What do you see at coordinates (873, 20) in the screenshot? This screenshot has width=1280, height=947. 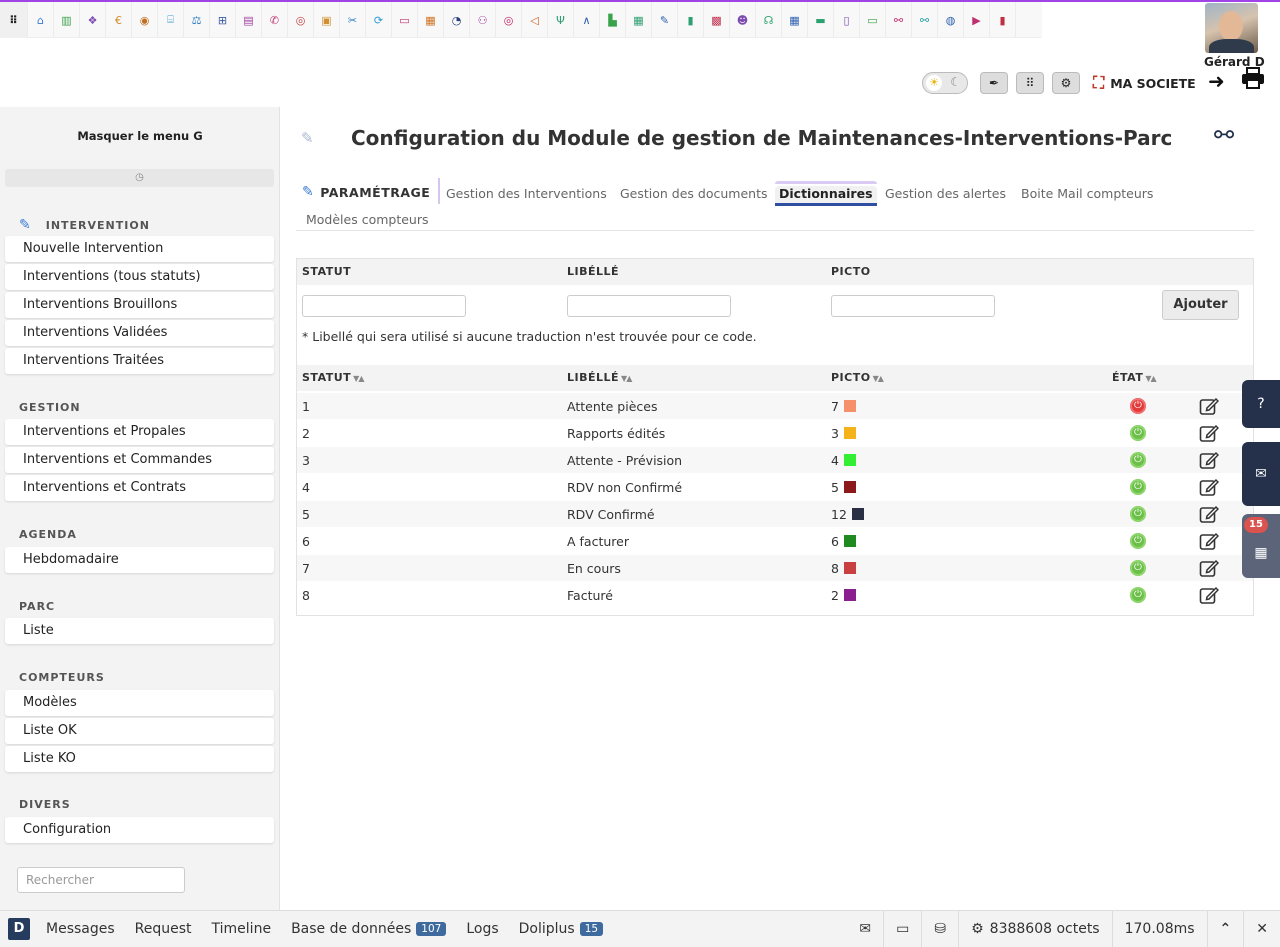 I see `folder-icon: ▭` at bounding box center [873, 20].